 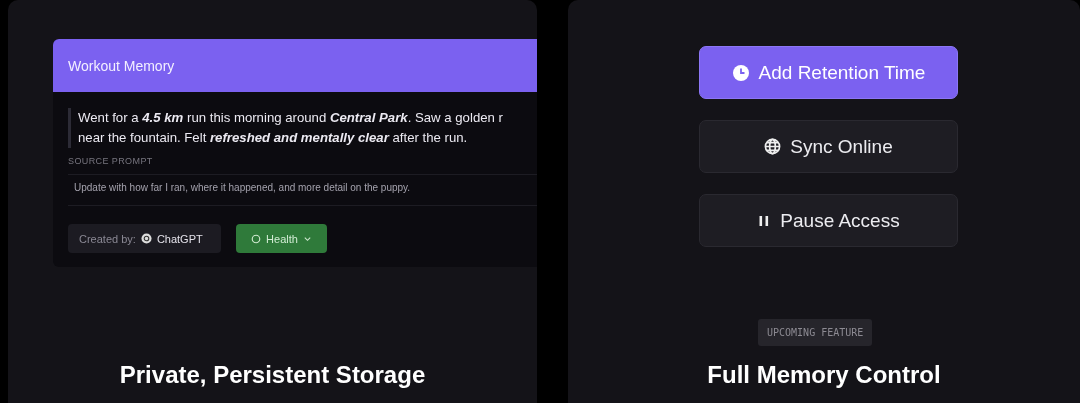 What do you see at coordinates (815, 332) in the screenshot?
I see `feature-badge: UPCOMING FEATURE` at bounding box center [815, 332].